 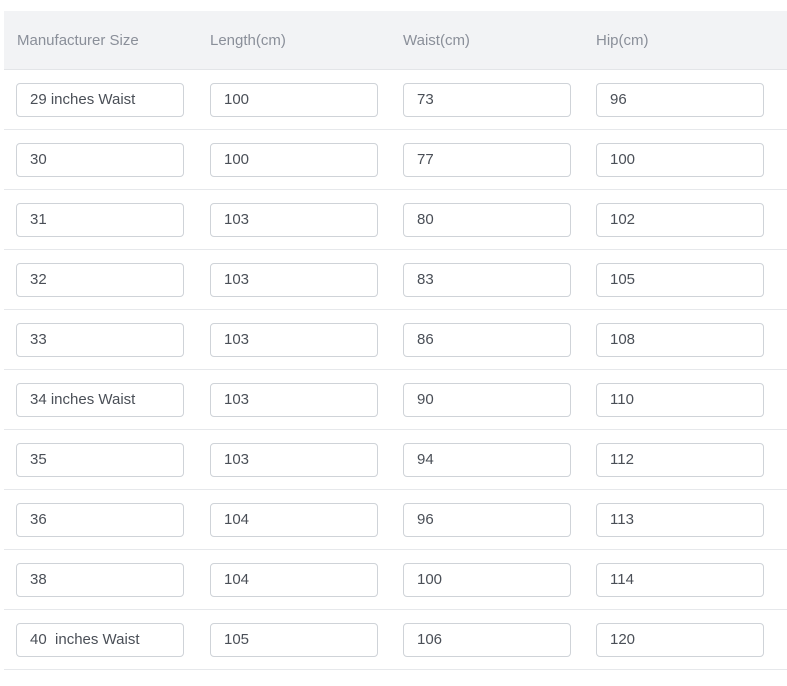 I want to click on header-length: Length(cm), so click(x=248, y=40).